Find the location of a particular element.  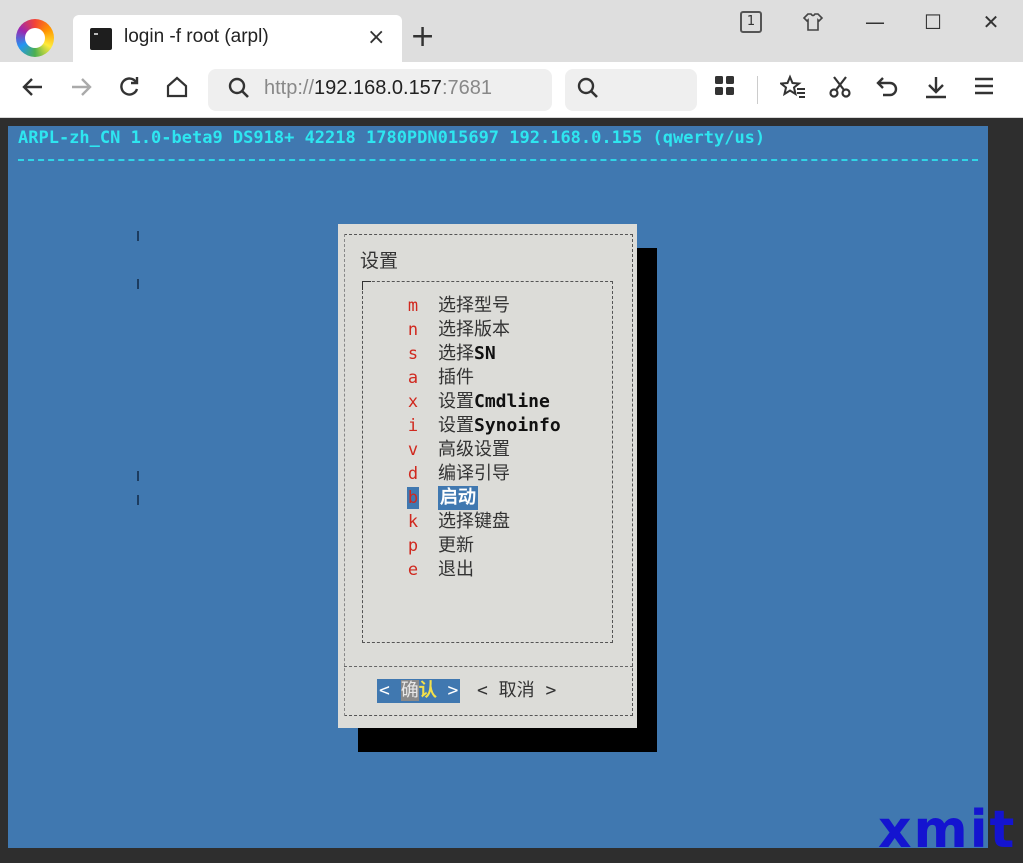

menu-item-keymap: k 选择键盘 is located at coordinates (487, 522).